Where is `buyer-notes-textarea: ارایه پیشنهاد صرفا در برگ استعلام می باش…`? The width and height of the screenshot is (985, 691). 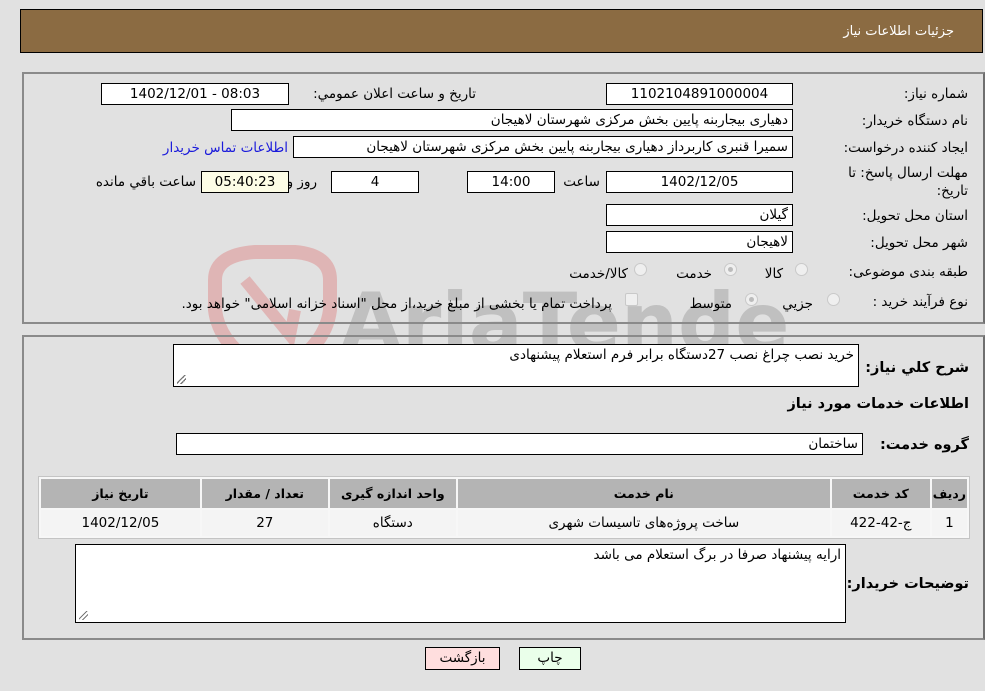 buyer-notes-textarea: ارایه پیشنهاد صرفا در برگ استعلام می باش… is located at coordinates (460, 583).